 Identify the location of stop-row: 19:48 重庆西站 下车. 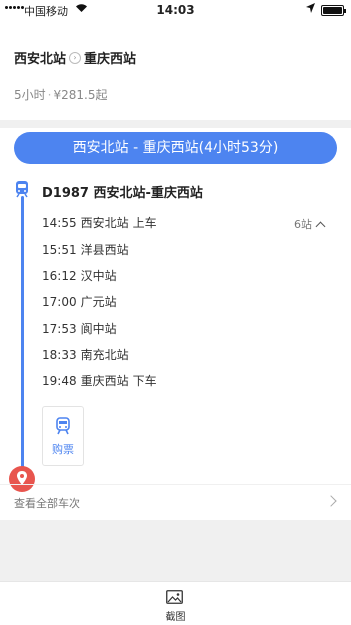
(99, 380).